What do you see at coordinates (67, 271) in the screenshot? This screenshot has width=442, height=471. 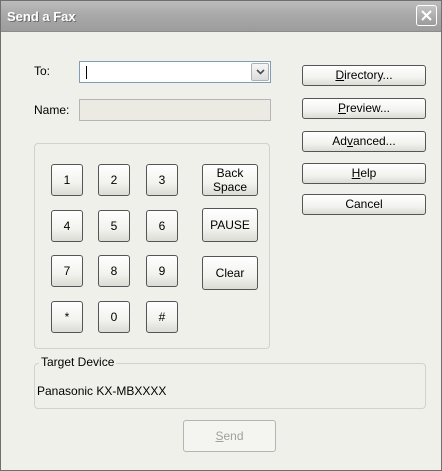 I see `key-7: 7` at bounding box center [67, 271].